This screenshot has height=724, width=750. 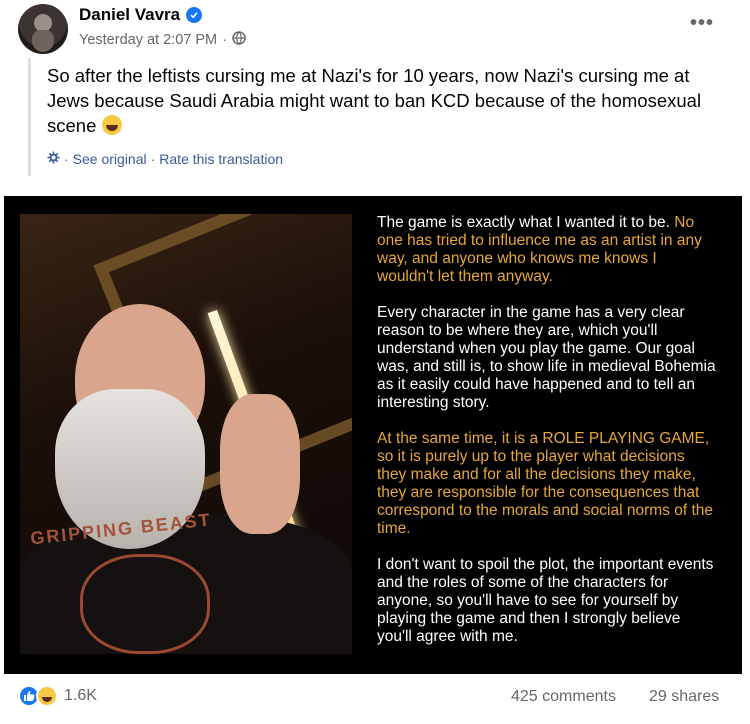 What do you see at coordinates (702, 23) in the screenshot?
I see `more-options-button: •••` at bounding box center [702, 23].